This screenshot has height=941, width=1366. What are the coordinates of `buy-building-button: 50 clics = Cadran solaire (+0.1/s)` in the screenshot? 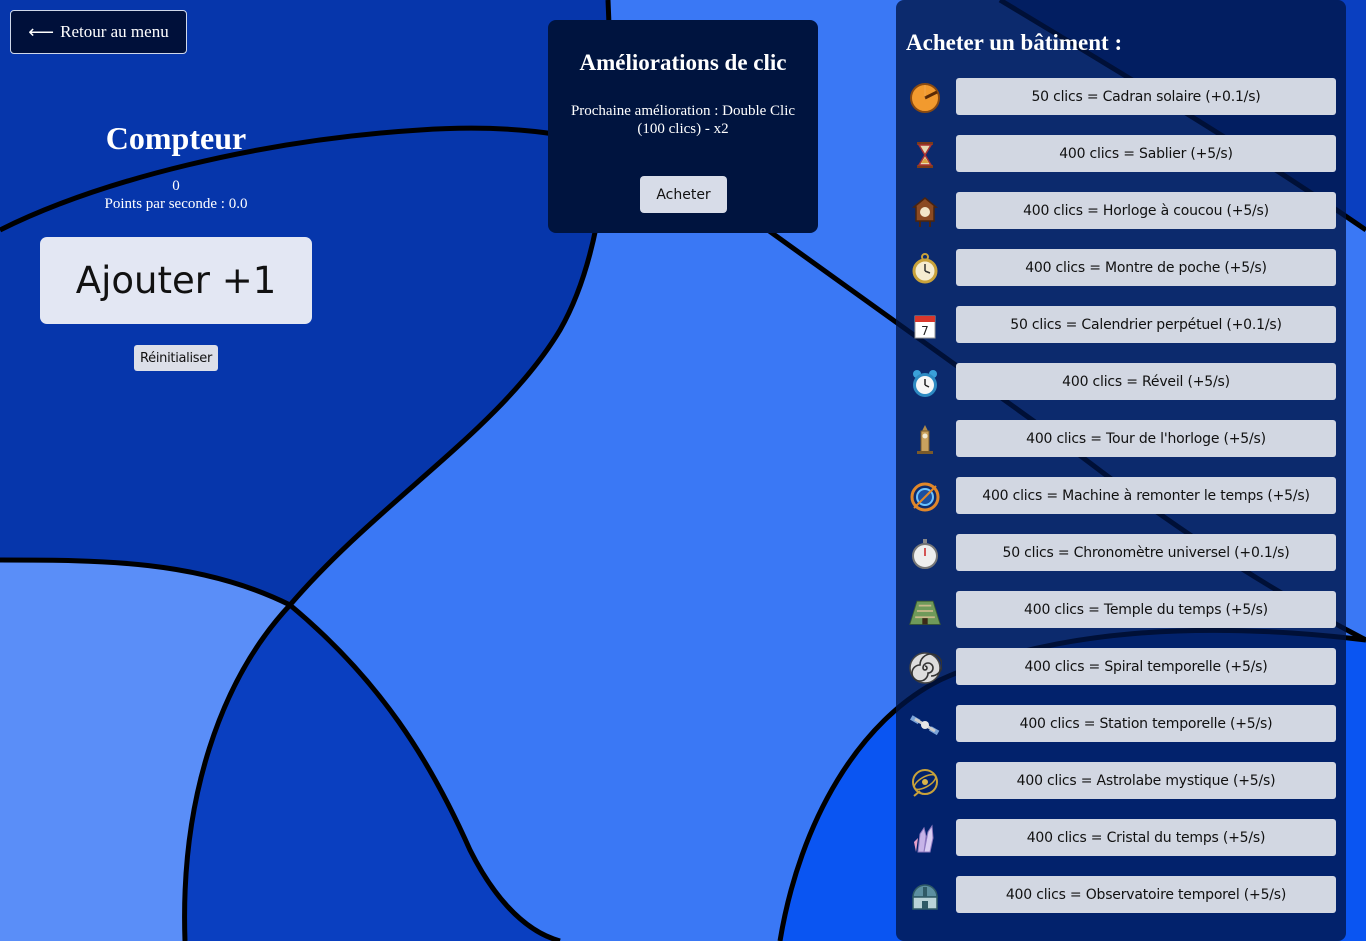 It's located at (1146, 96).